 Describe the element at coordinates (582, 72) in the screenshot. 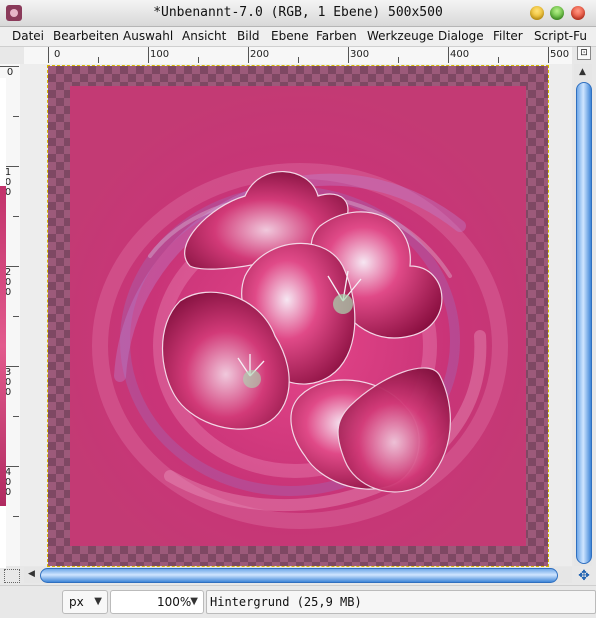

I see `scroll-up-arrow-icon: ▲` at that location.